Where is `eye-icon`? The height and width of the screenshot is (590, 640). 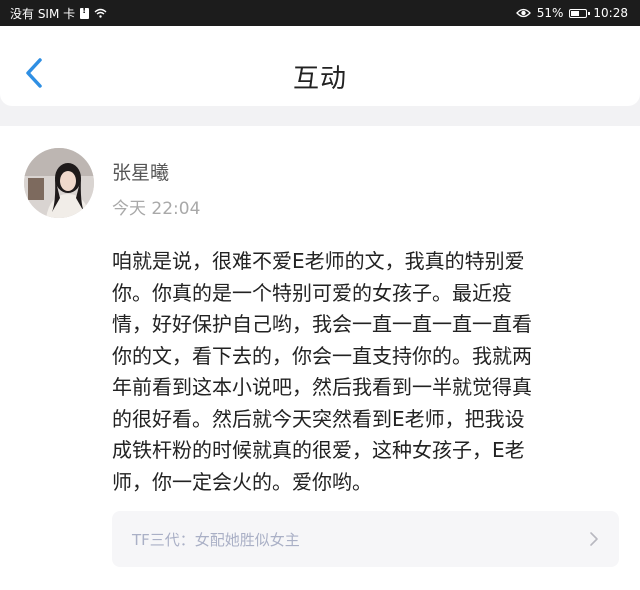
eye-icon is located at coordinates (523, 13).